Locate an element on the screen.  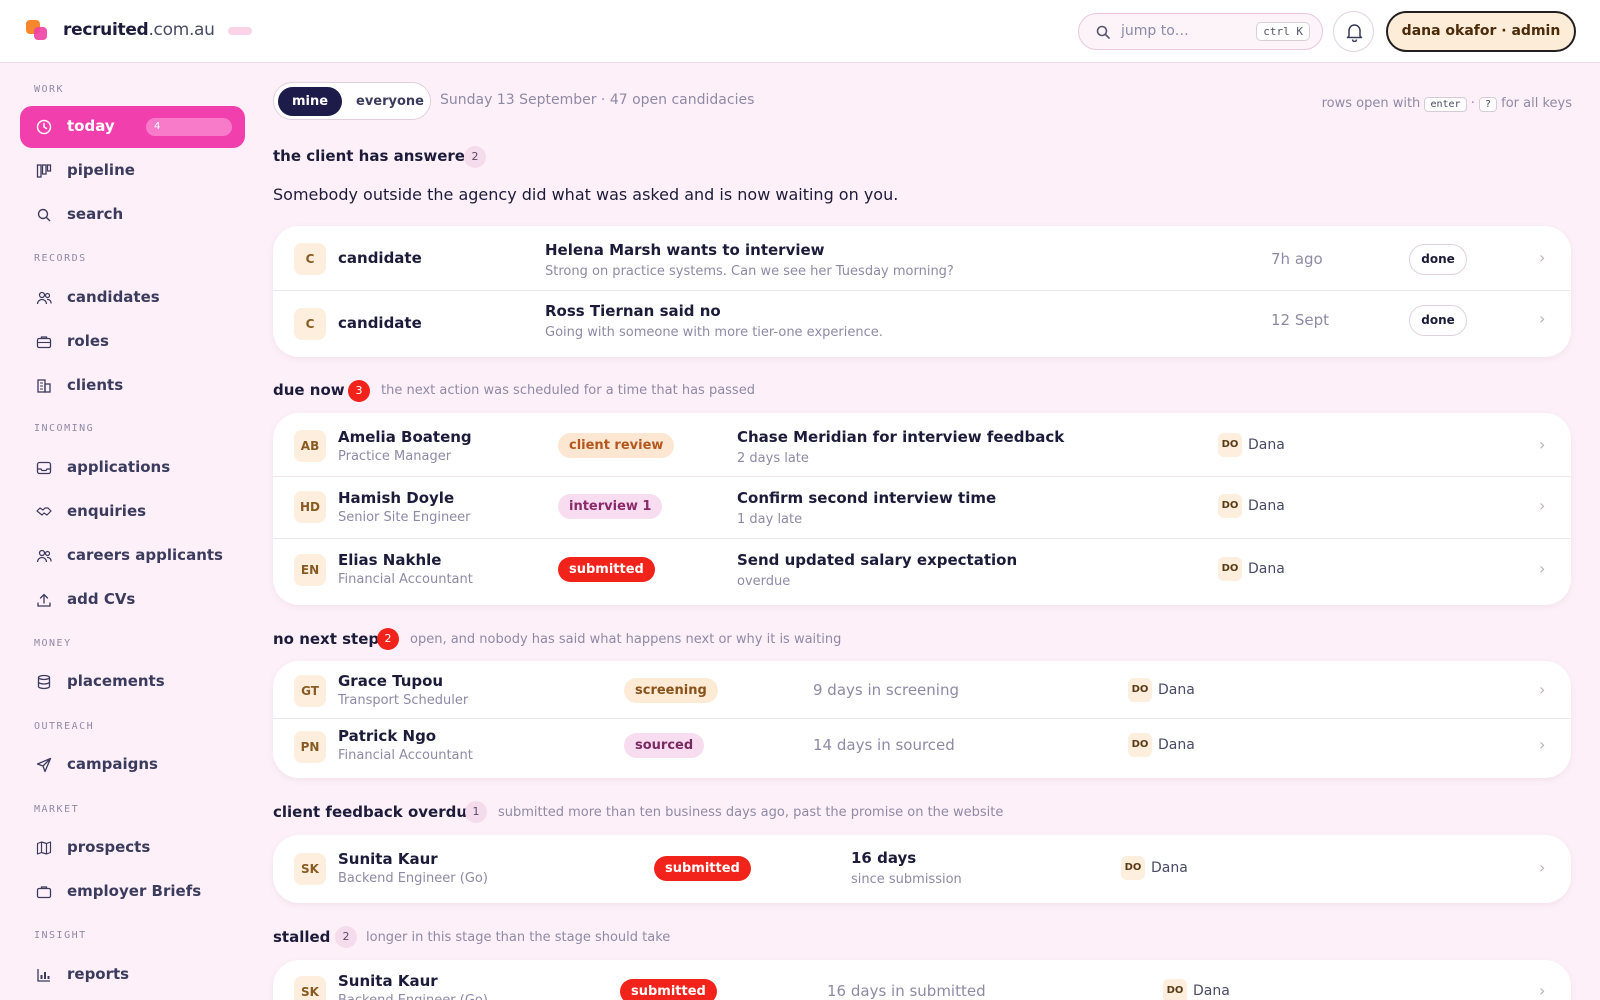
upload-icon is located at coordinates (44, 600).